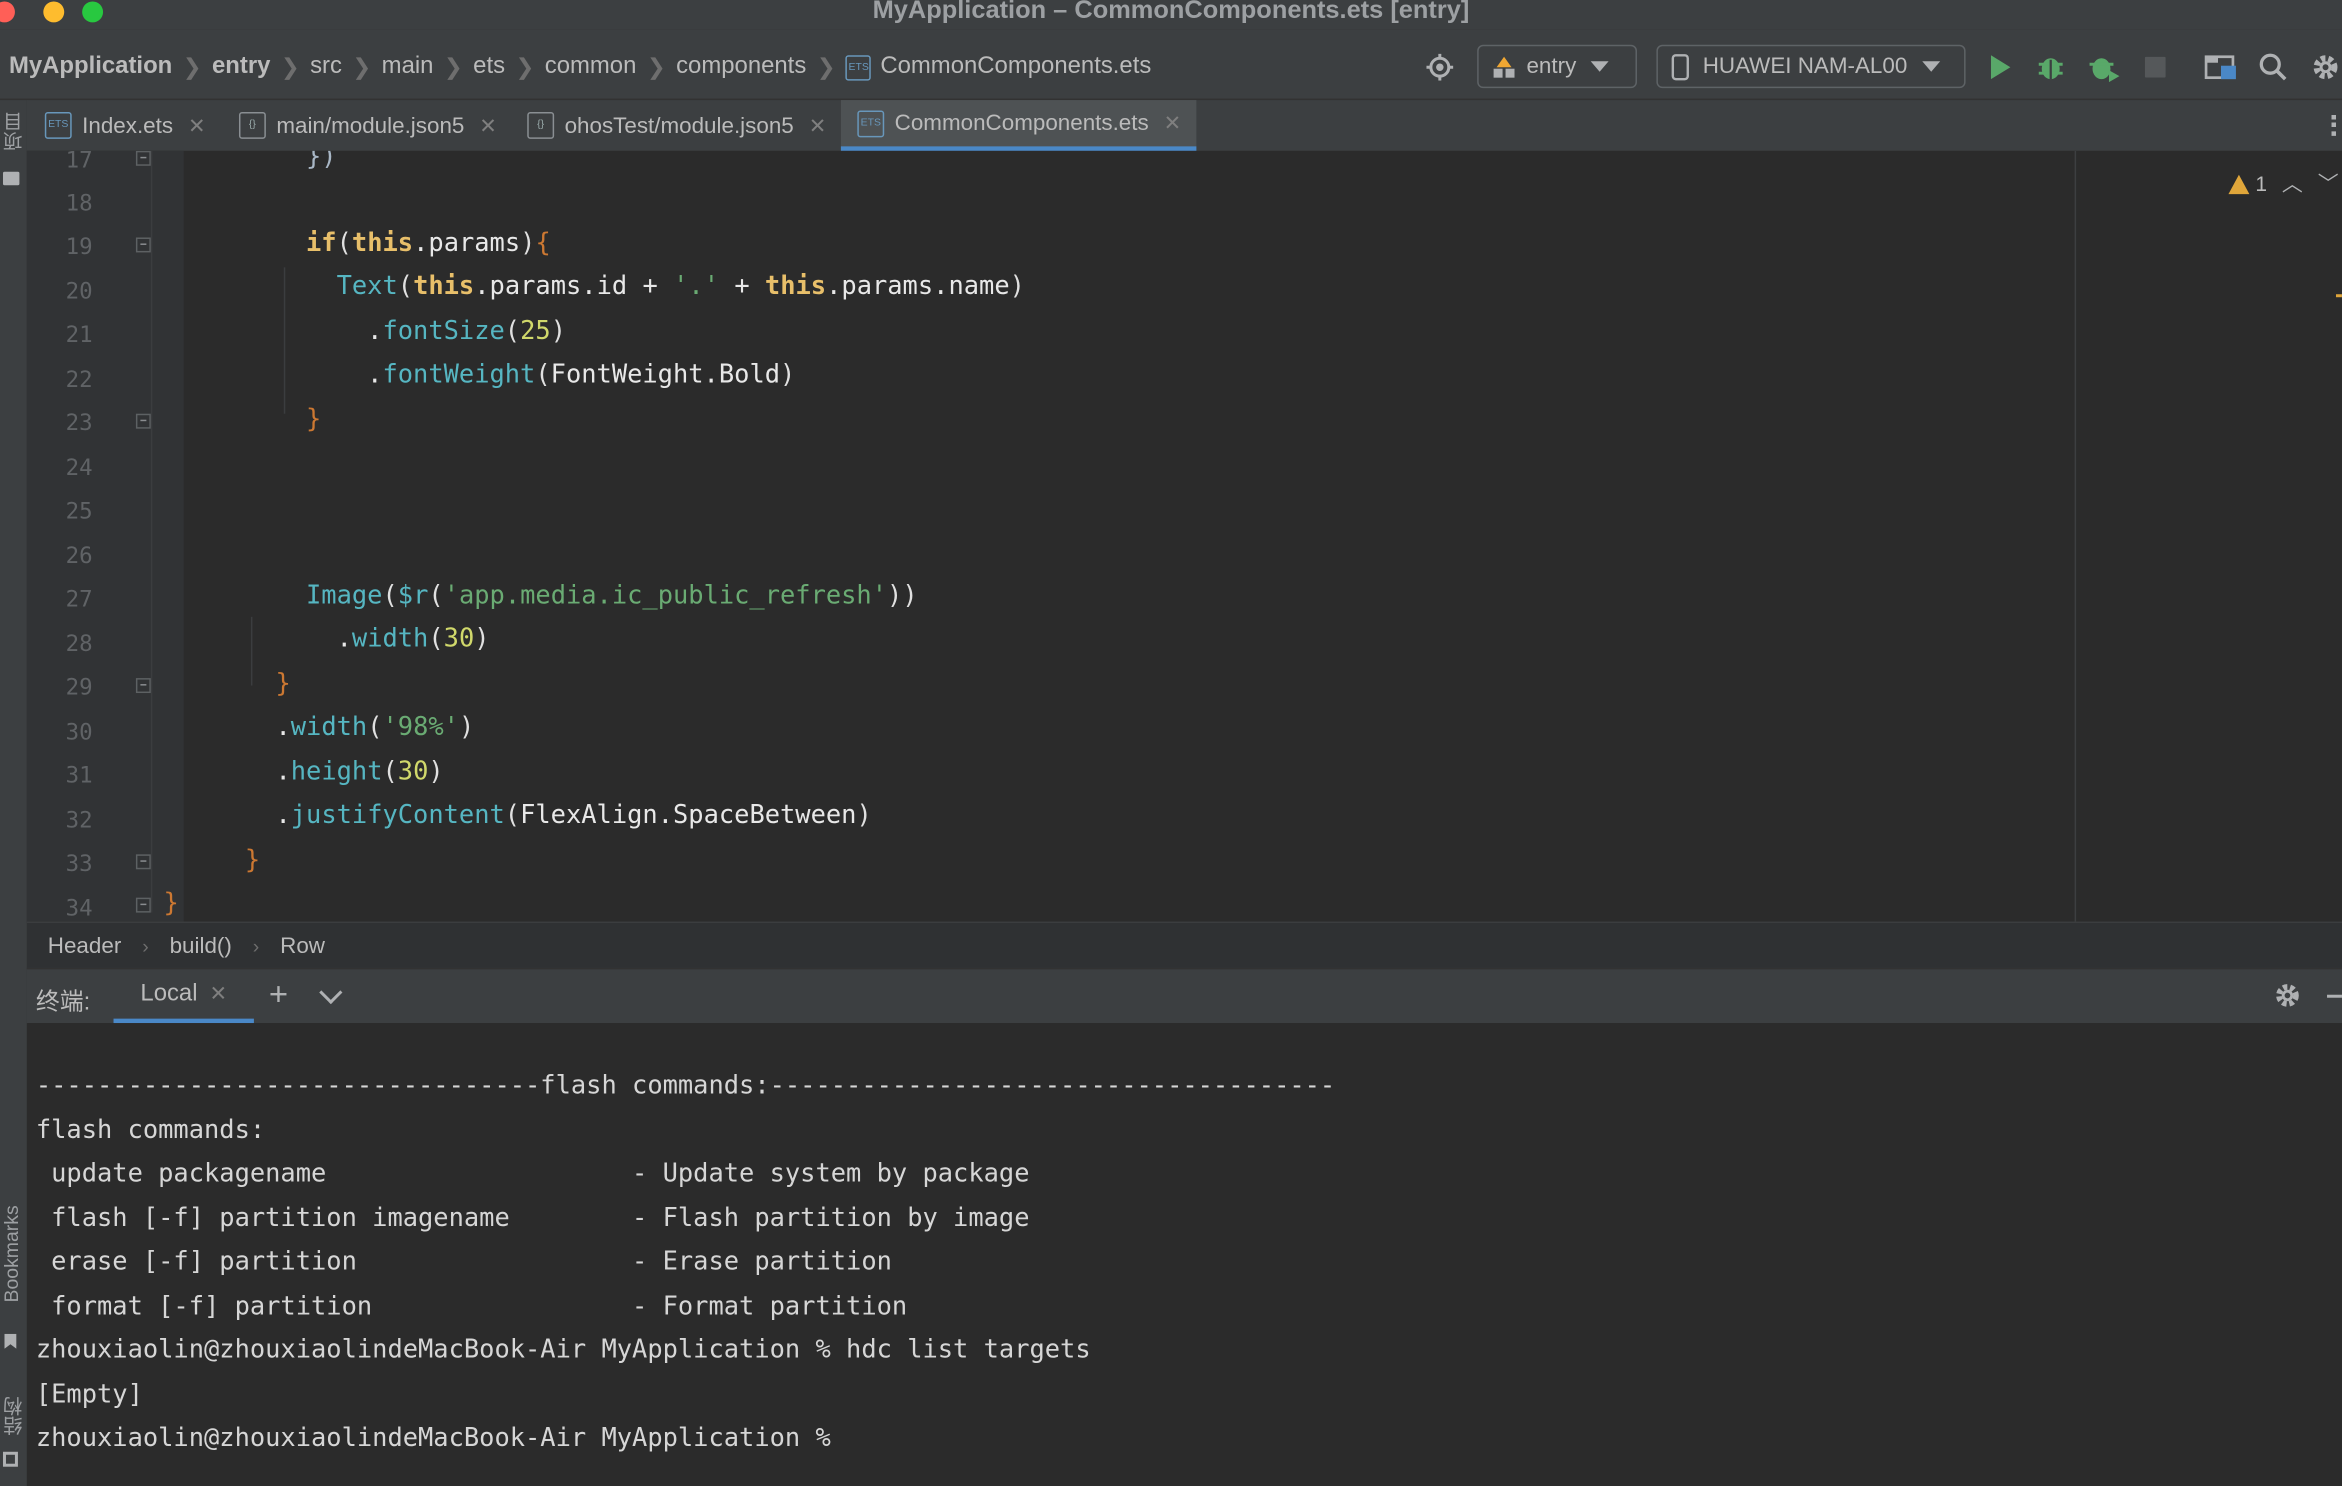 This screenshot has width=2342, height=1486. What do you see at coordinates (79, 556) in the screenshot?
I see `line-number: 26` at bounding box center [79, 556].